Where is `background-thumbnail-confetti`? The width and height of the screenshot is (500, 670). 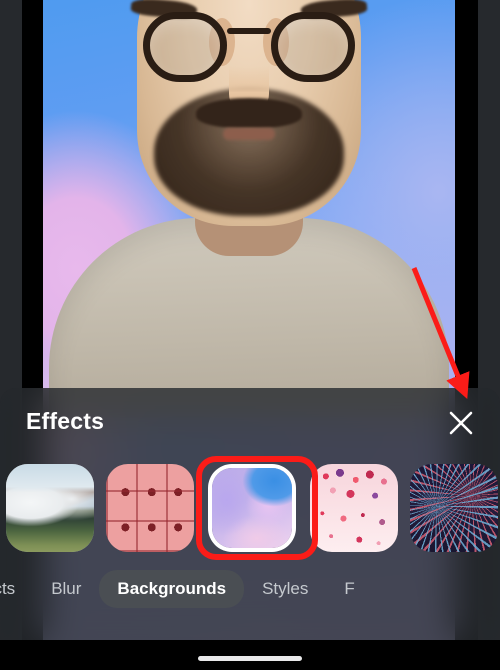
background-thumbnail-confetti is located at coordinates (354, 508).